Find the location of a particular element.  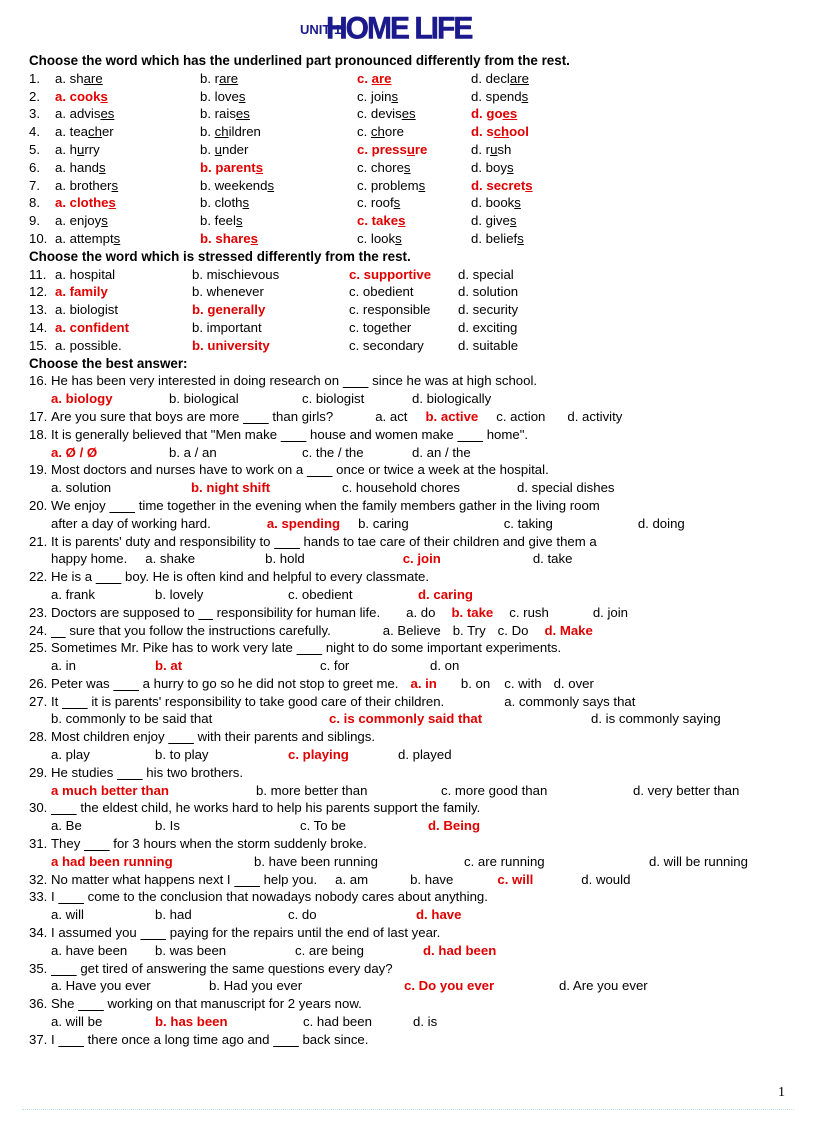

option-d: d. biologically is located at coordinates (451, 399).